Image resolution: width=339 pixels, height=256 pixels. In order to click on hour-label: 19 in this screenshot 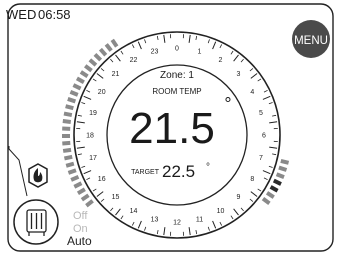, I will do `click(93, 113)`.